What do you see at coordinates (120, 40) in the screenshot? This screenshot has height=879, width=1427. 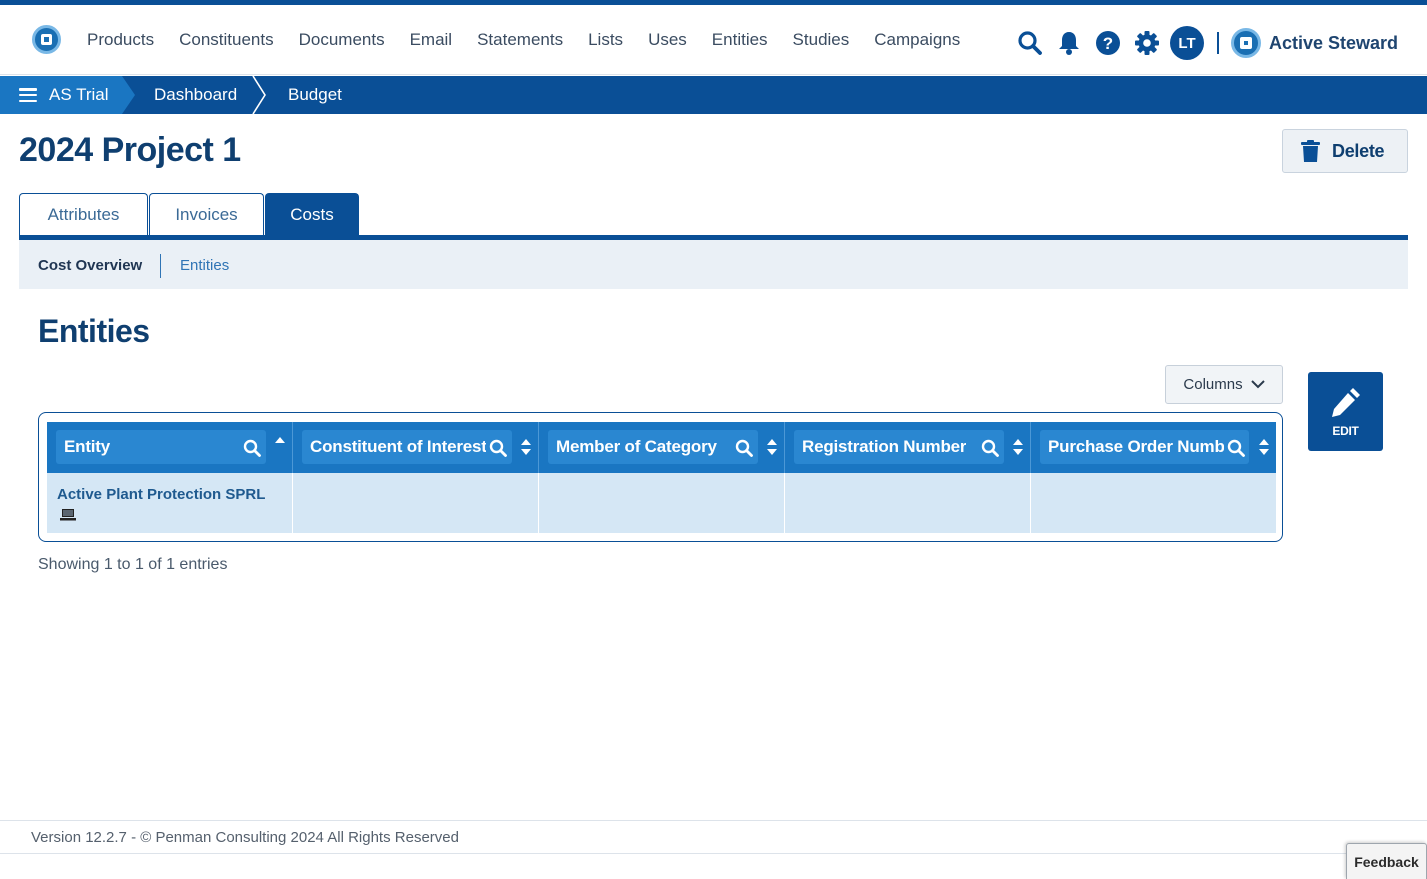 I see `nav-products: Products` at bounding box center [120, 40].